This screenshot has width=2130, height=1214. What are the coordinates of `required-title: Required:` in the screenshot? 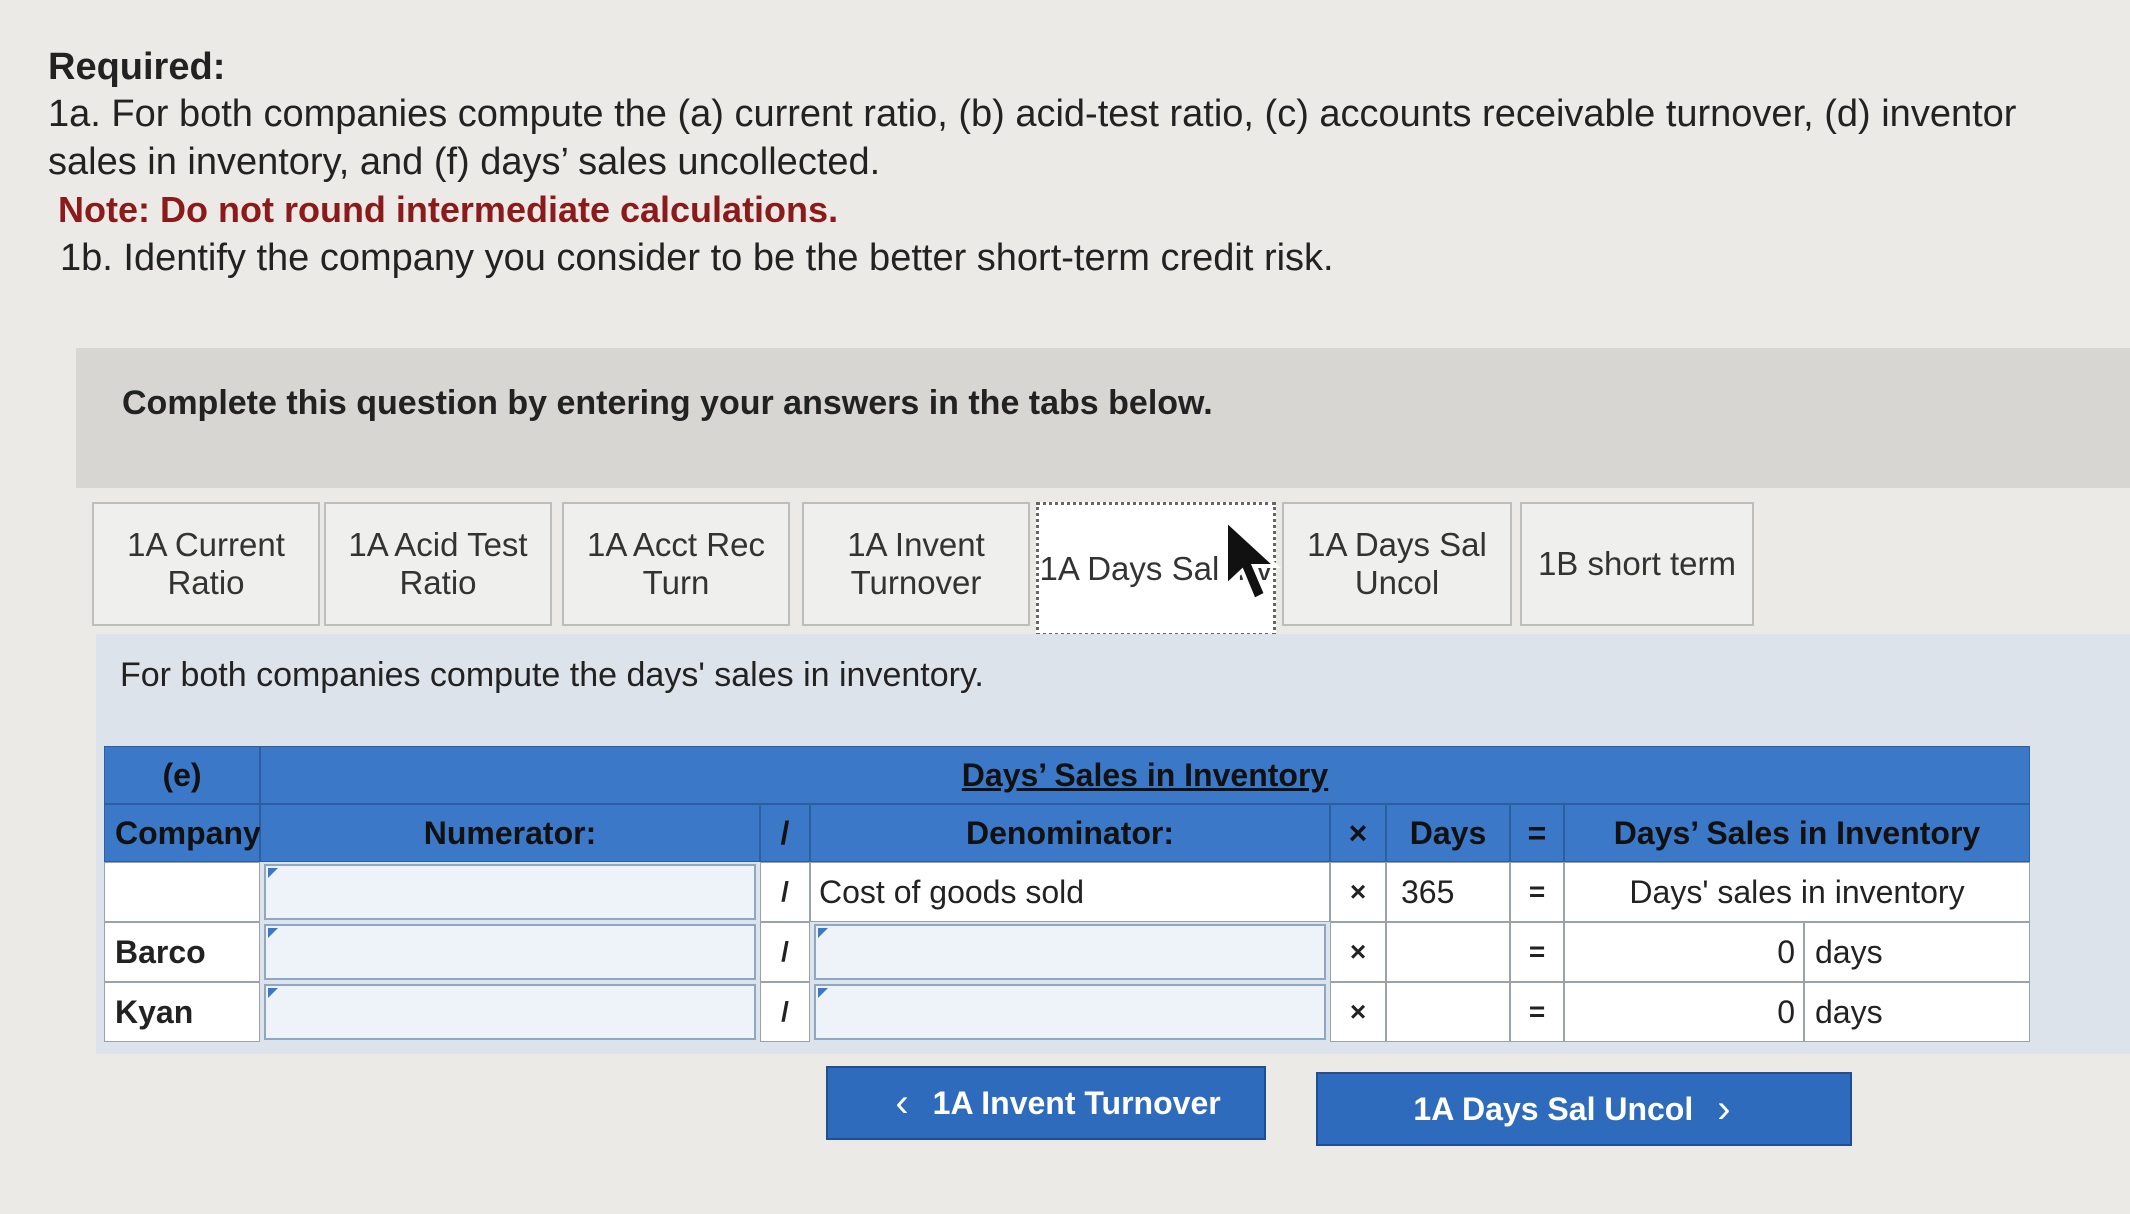 It's located at (137, 67).